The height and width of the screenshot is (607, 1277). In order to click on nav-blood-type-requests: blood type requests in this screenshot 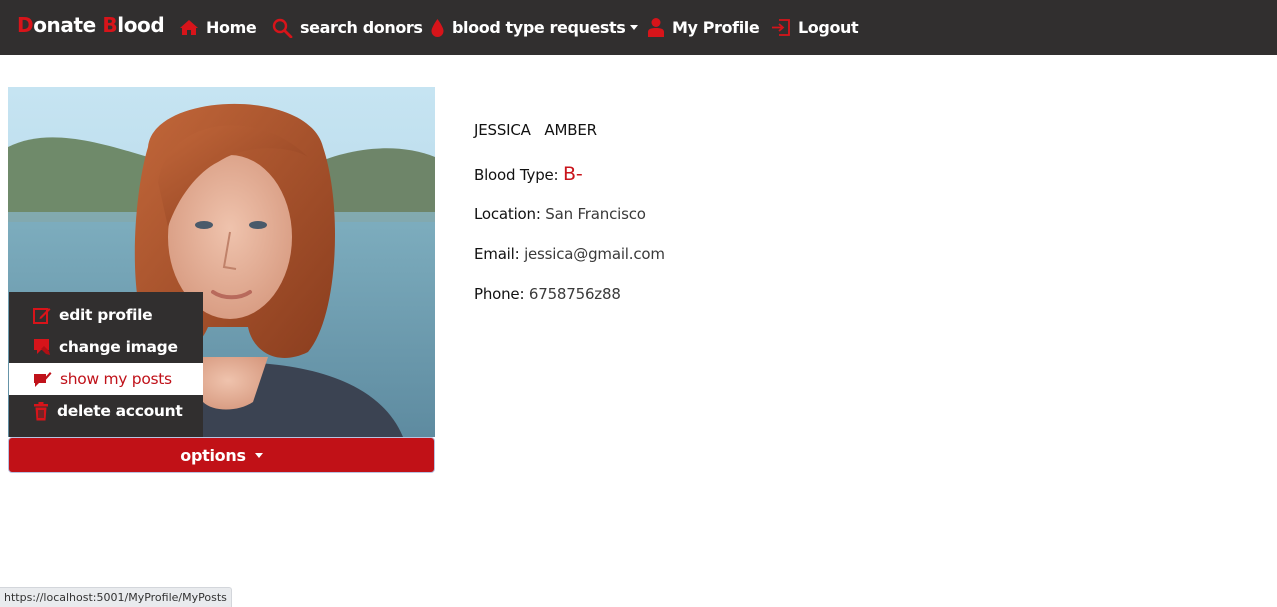, I will do `click(534, 27)`.